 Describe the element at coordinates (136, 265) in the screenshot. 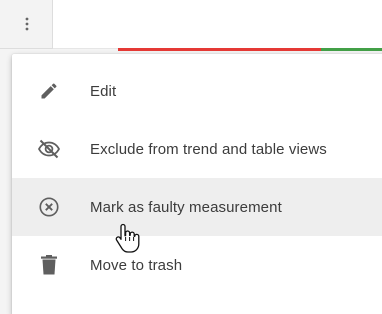

I see `menu-item-label: Move to trash` at that location.